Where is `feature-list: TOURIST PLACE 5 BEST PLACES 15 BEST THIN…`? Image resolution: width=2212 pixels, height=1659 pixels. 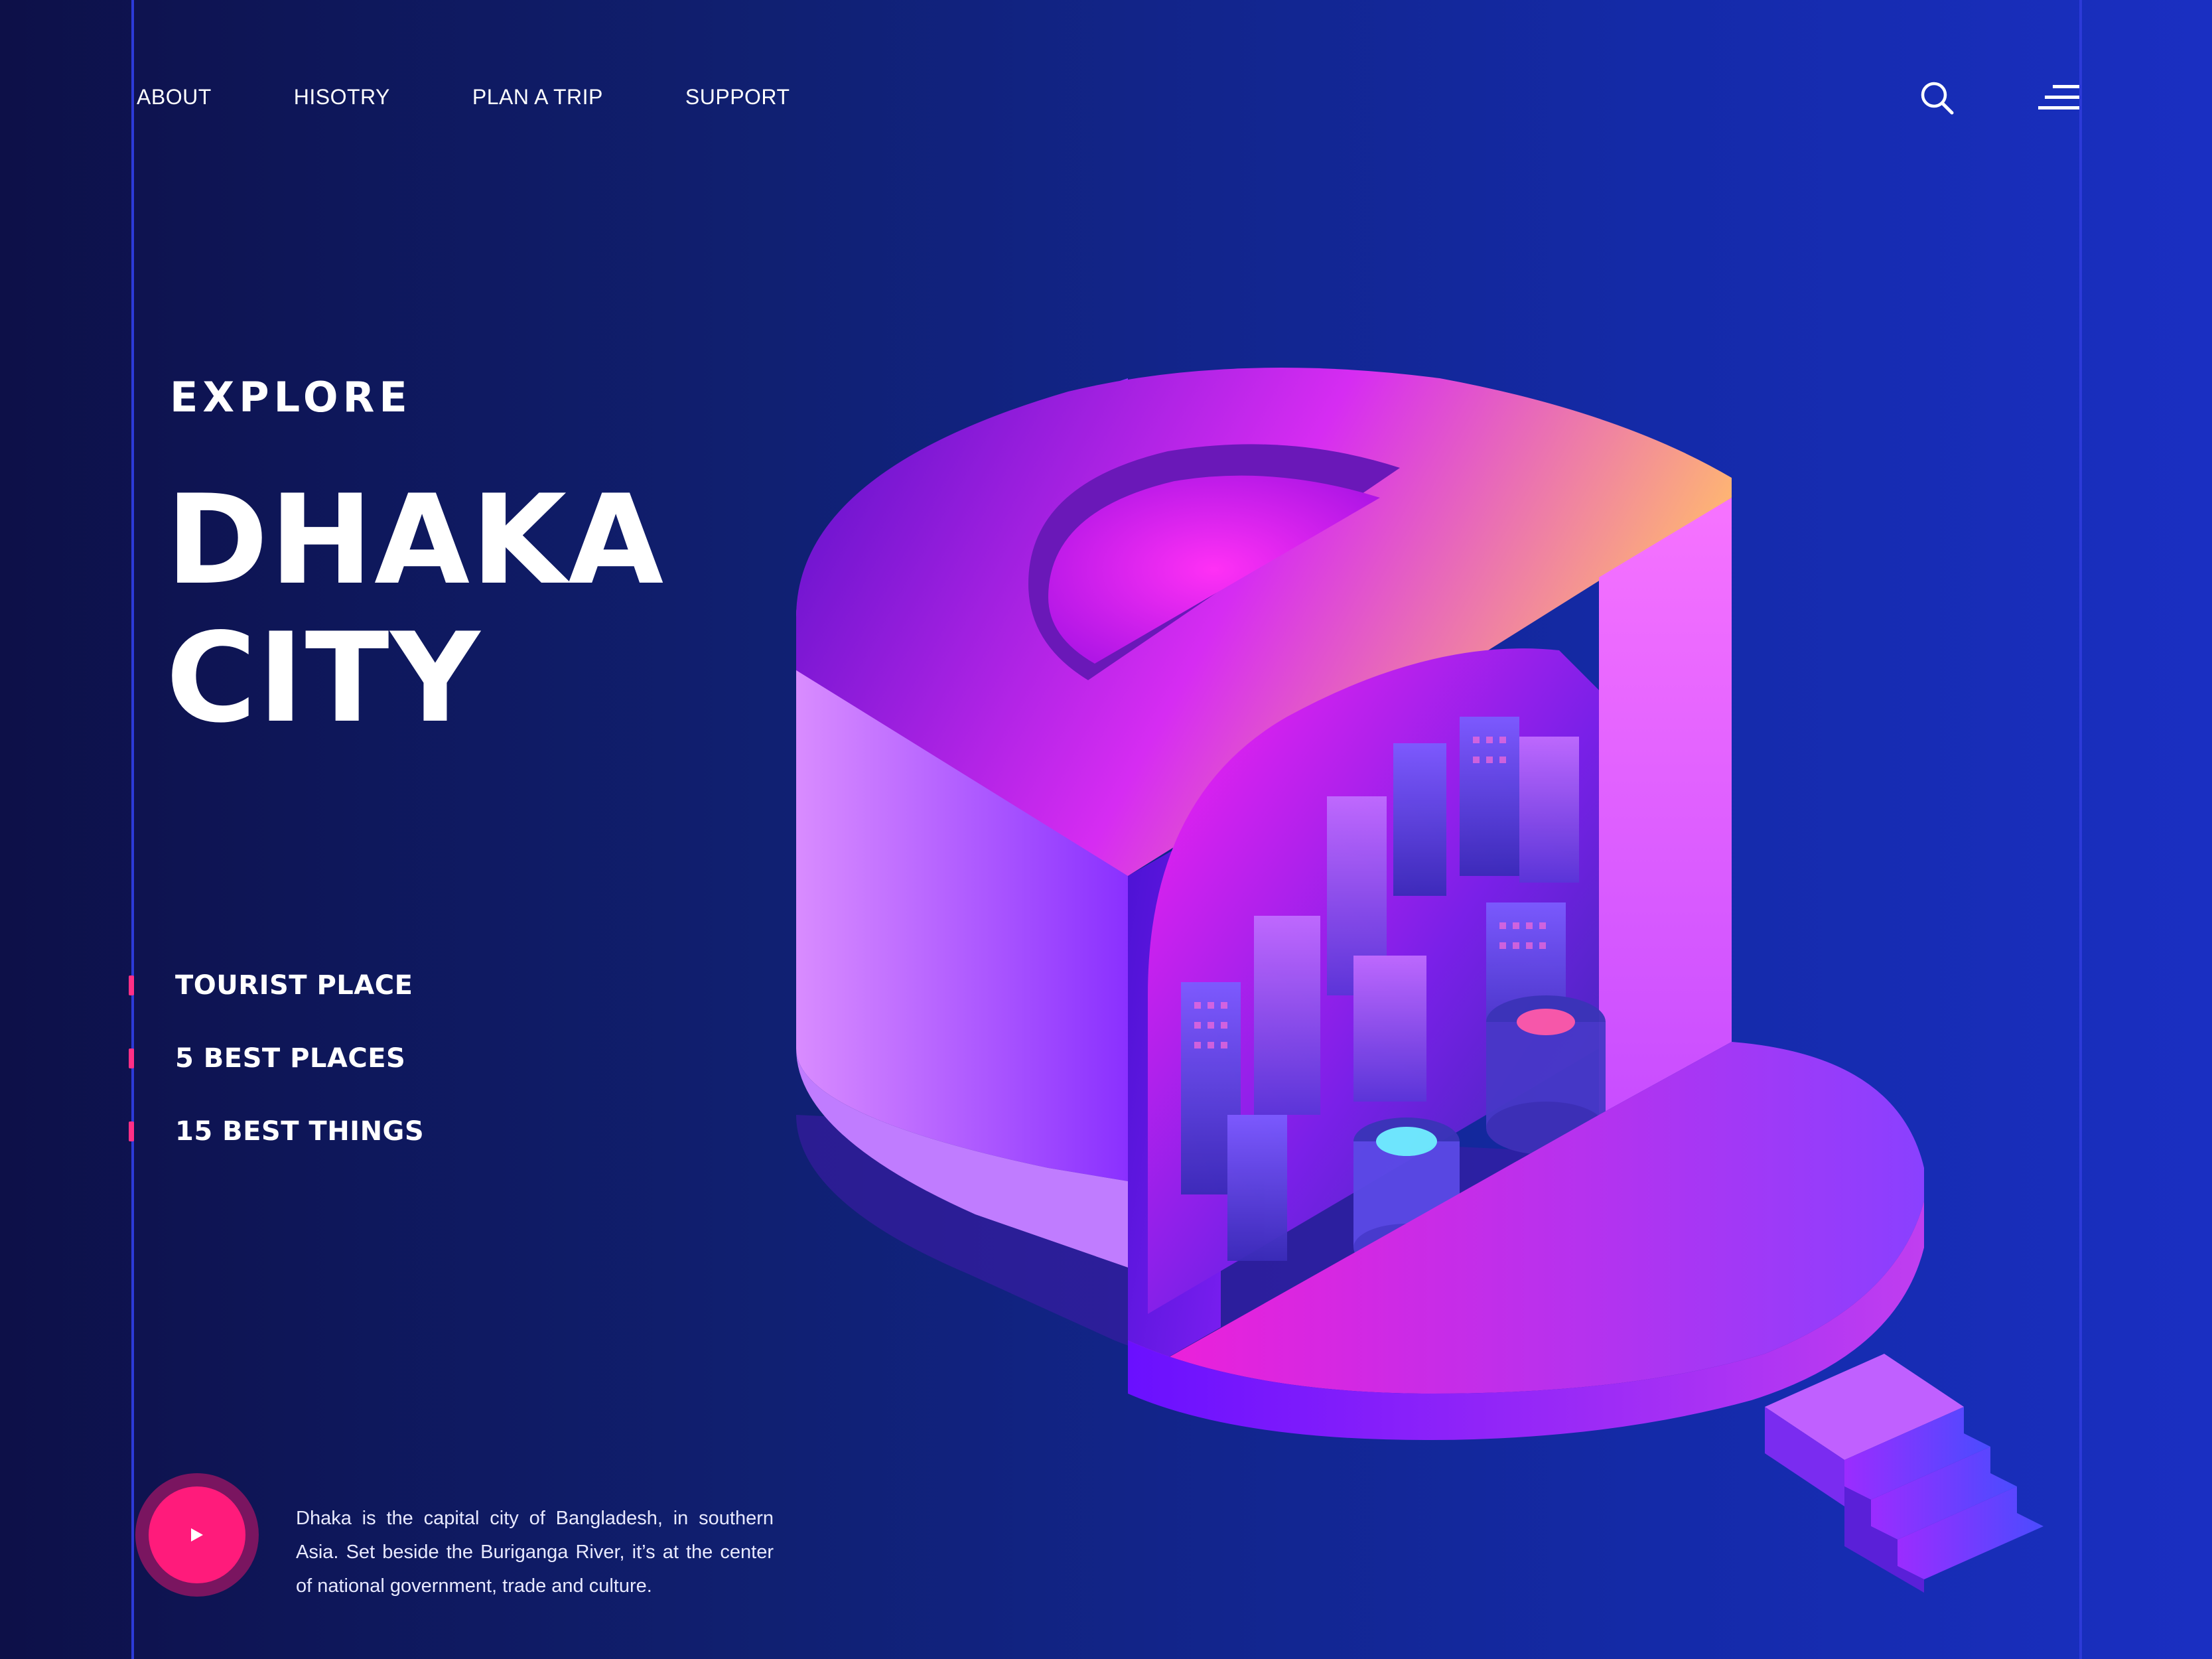 feature-list: TOURIST PLACE 5 BEST PLACES 15 BEST THIN… is located at coordinates (276, 1079).